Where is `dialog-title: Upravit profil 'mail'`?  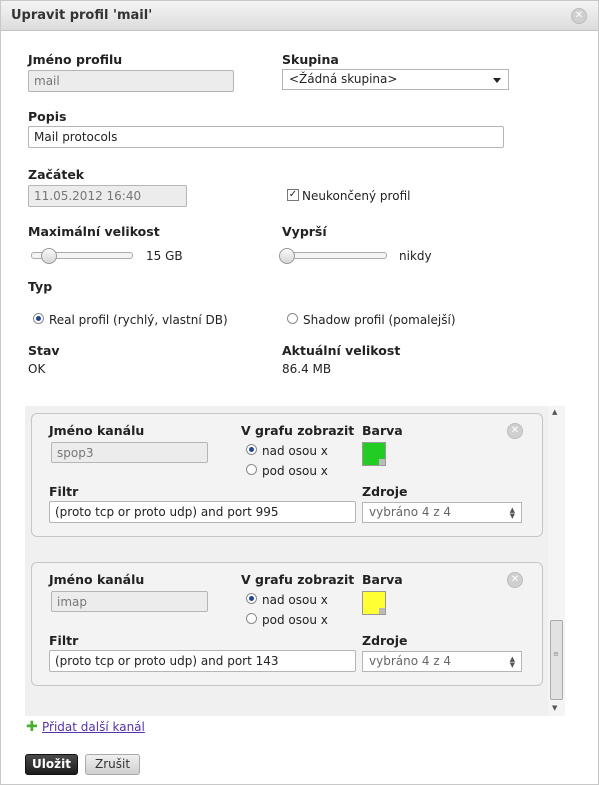 dialog-title: Upravit profil 'mail' is located at coordinates (82, 15).